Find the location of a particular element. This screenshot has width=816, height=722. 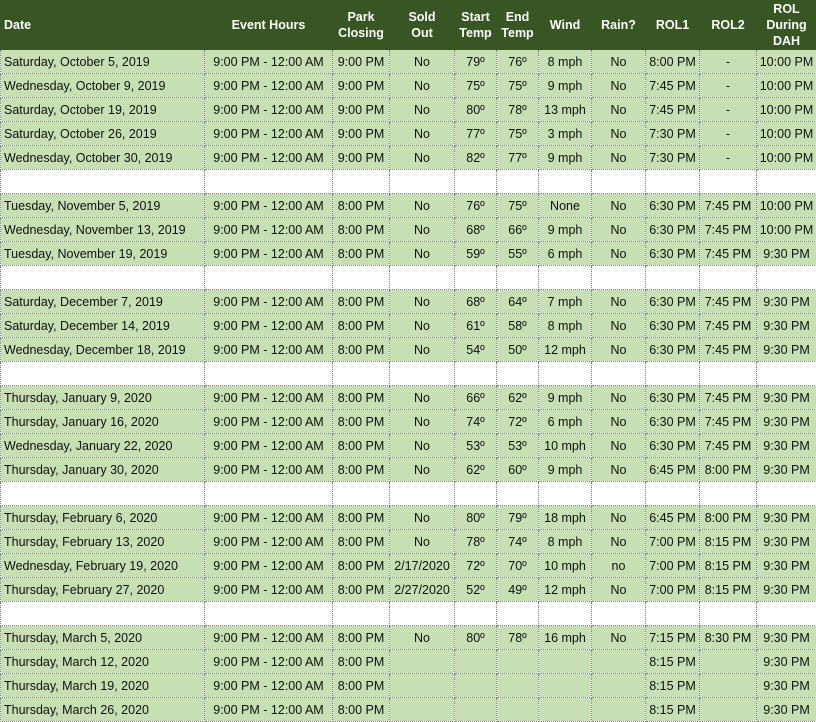

column-header-event-hours: Event Hours is located at coordinates (269, 25).